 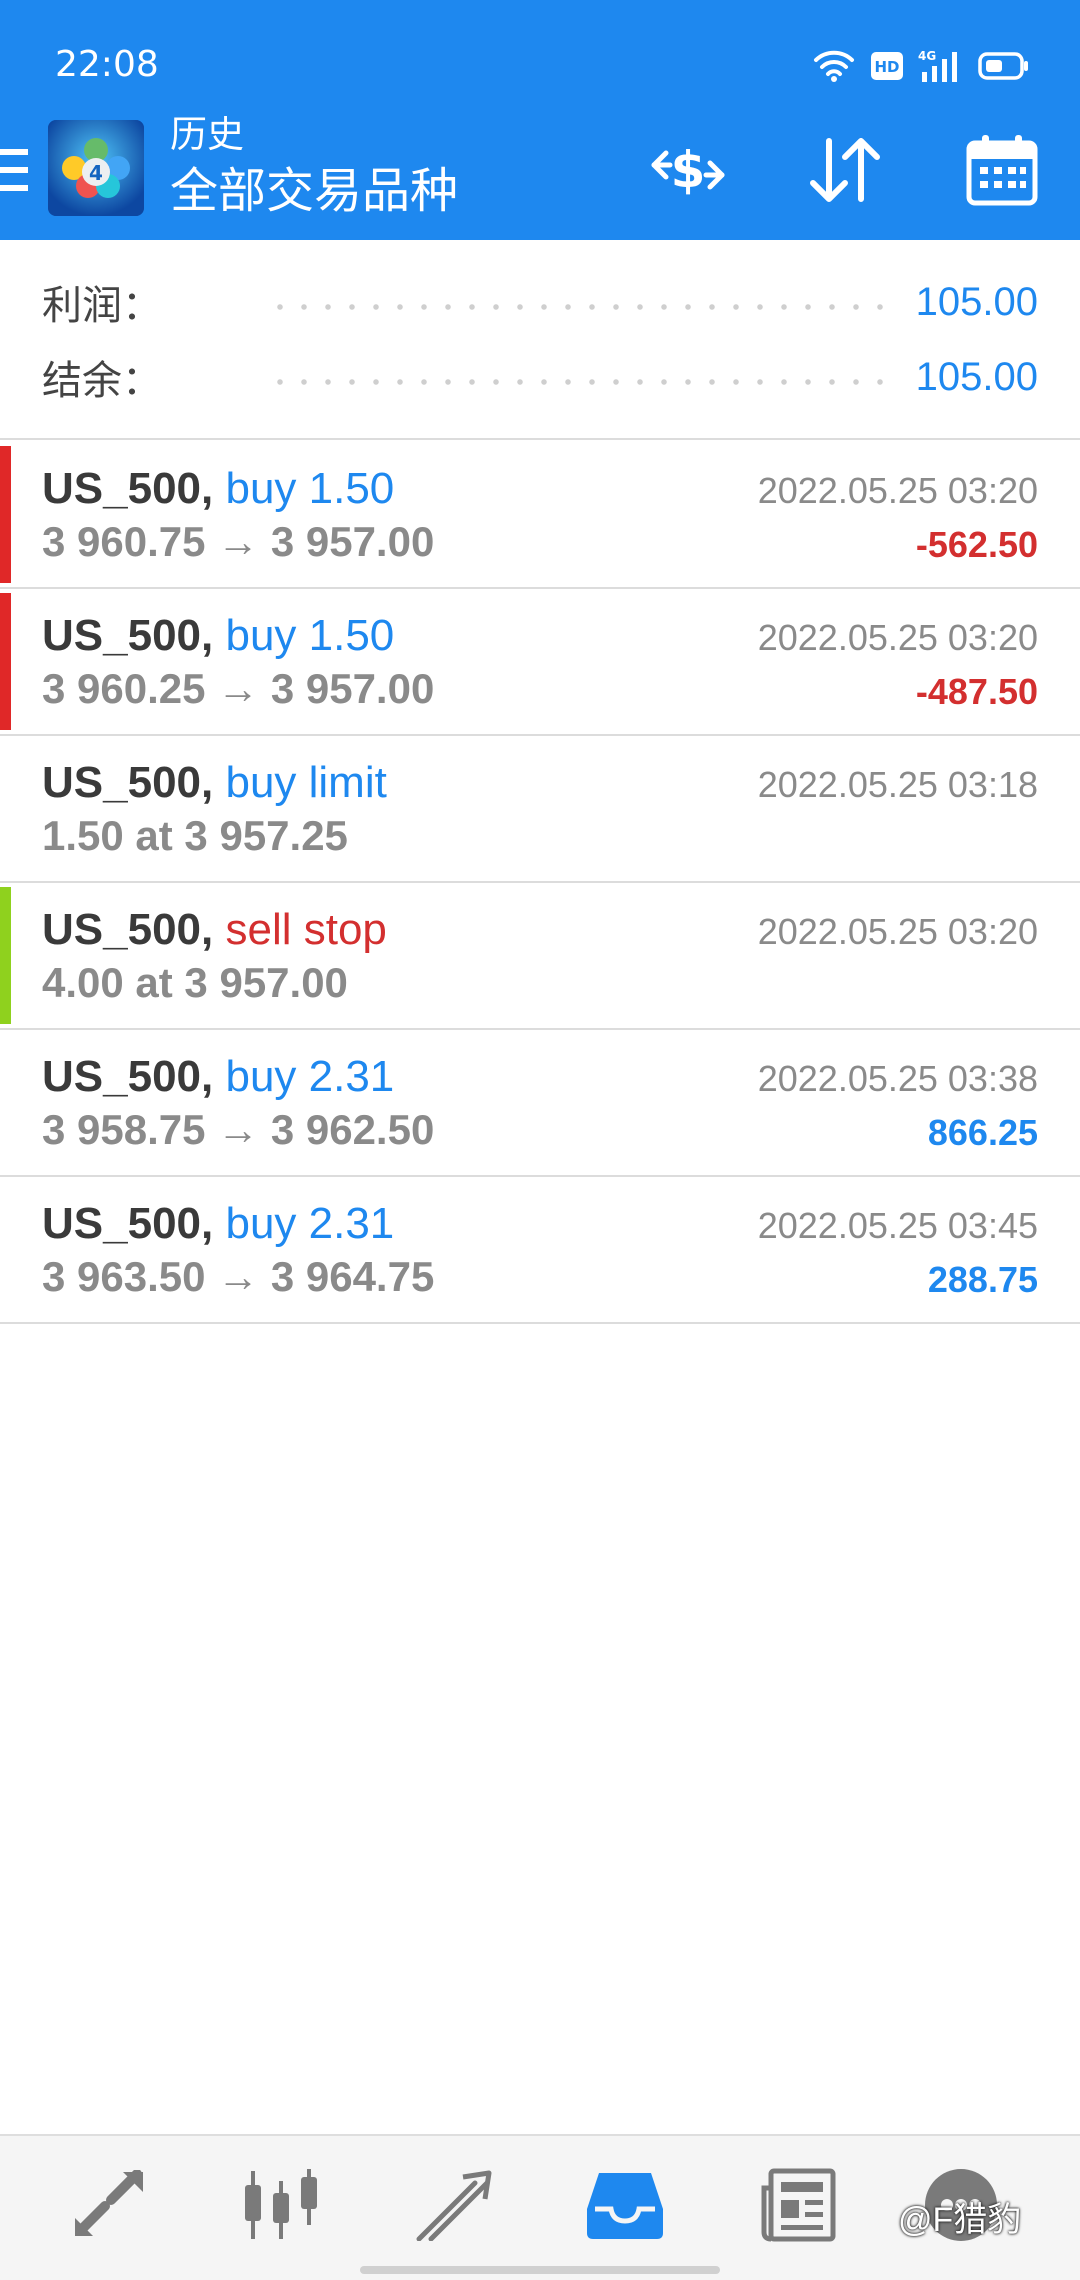 I want to click on trade-time: 2022.05.25 03:18, so click(x=897, y=784).